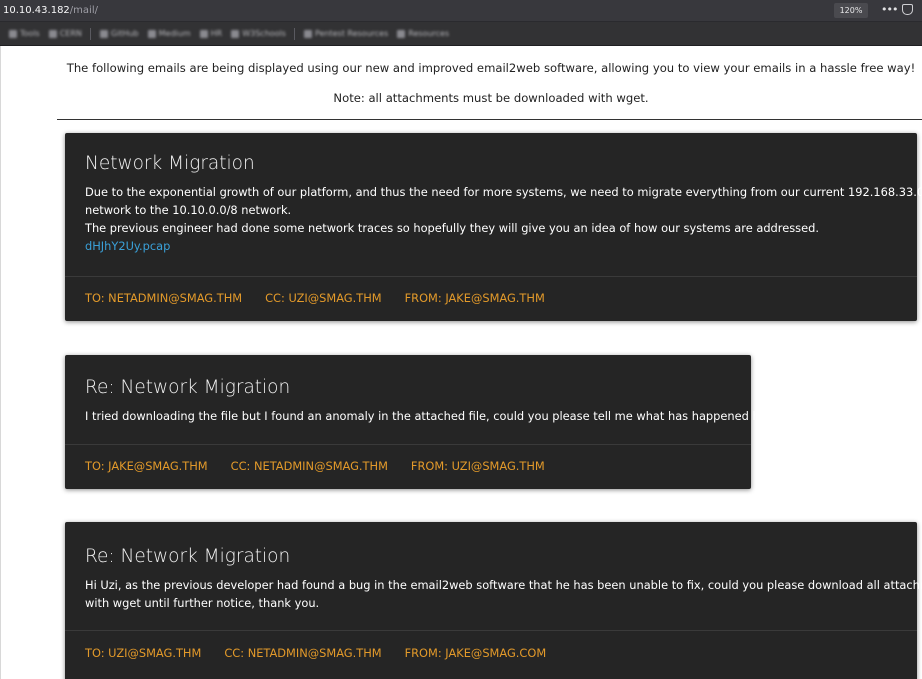 The image size is (922, 679). What do you see at coordinates (210, 33) in the screenshot?
I see `bookmark-hr: HR` at bounding box center [210, 33].